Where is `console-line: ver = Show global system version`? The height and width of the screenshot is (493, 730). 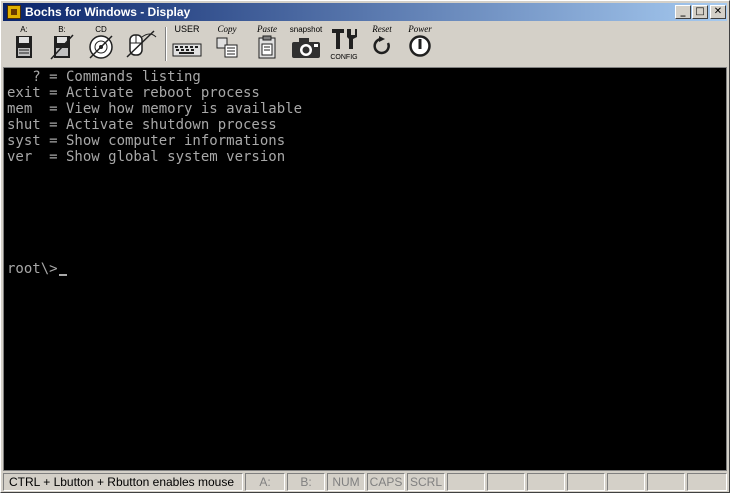 console-line: ver = Show global system version is located at coordinates (146, 157).